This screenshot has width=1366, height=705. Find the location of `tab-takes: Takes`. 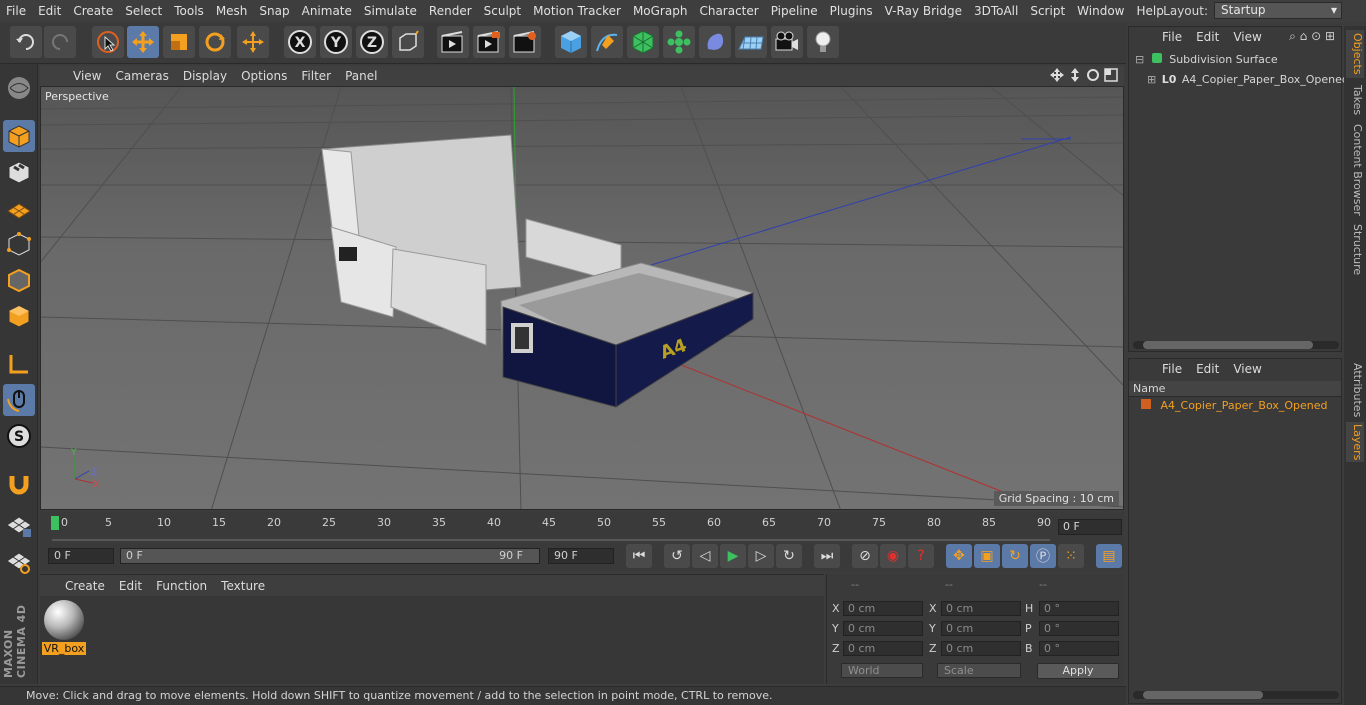

tab-takes: Takes is located at coordinates (1355, 100).